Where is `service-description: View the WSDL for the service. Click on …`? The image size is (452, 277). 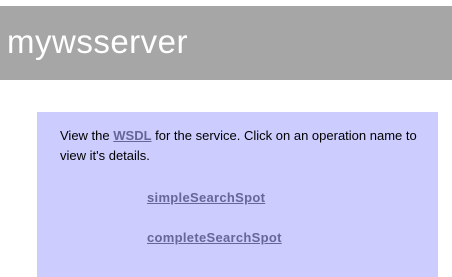 service-description: View the WSDL for the service. Click on … is located at coordinates (240, 146).